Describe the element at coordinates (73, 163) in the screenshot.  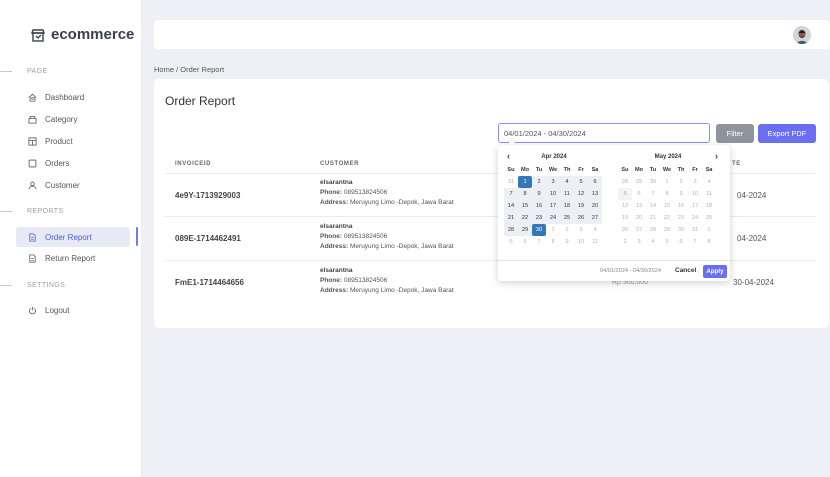
I see `sidebar-item-orders: Orders` at that location.